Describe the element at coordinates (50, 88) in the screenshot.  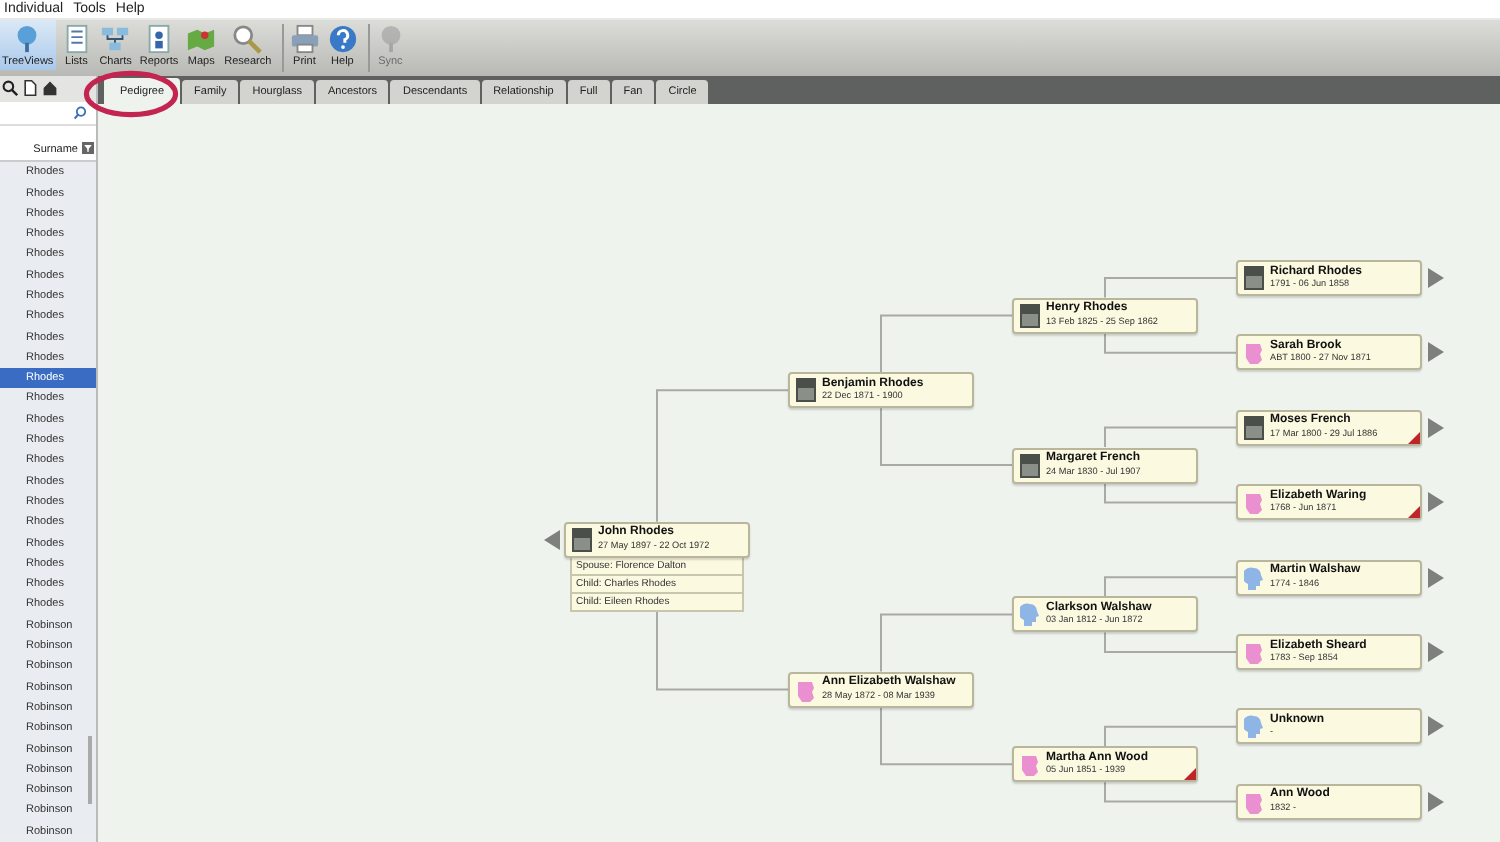
I see `home-icon` at that location.